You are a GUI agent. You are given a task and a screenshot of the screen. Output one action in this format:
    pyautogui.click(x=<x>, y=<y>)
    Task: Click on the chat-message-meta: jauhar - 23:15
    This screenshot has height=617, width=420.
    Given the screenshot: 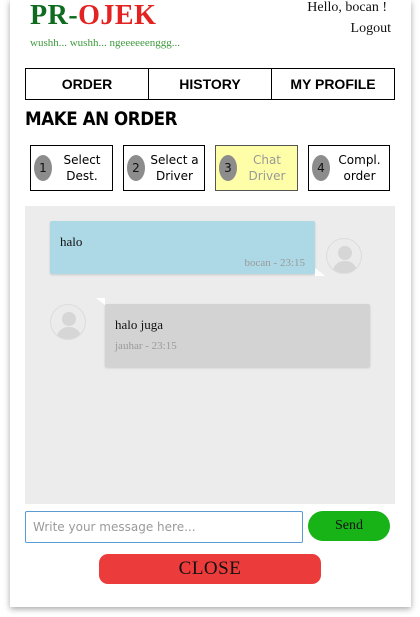 What is the action you would take?
    pyautogui.click(x=146, y=346)
    